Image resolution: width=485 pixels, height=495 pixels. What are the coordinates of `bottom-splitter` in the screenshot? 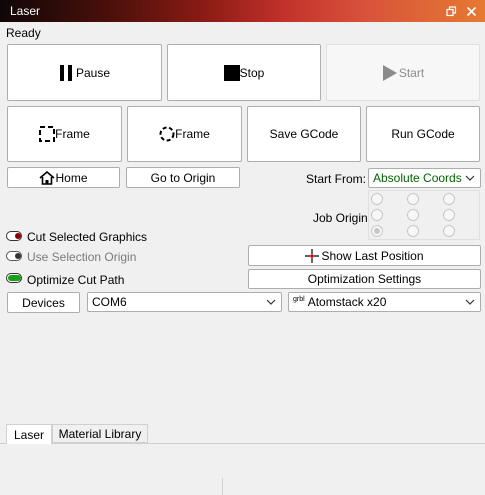 It's located at (222, 486).